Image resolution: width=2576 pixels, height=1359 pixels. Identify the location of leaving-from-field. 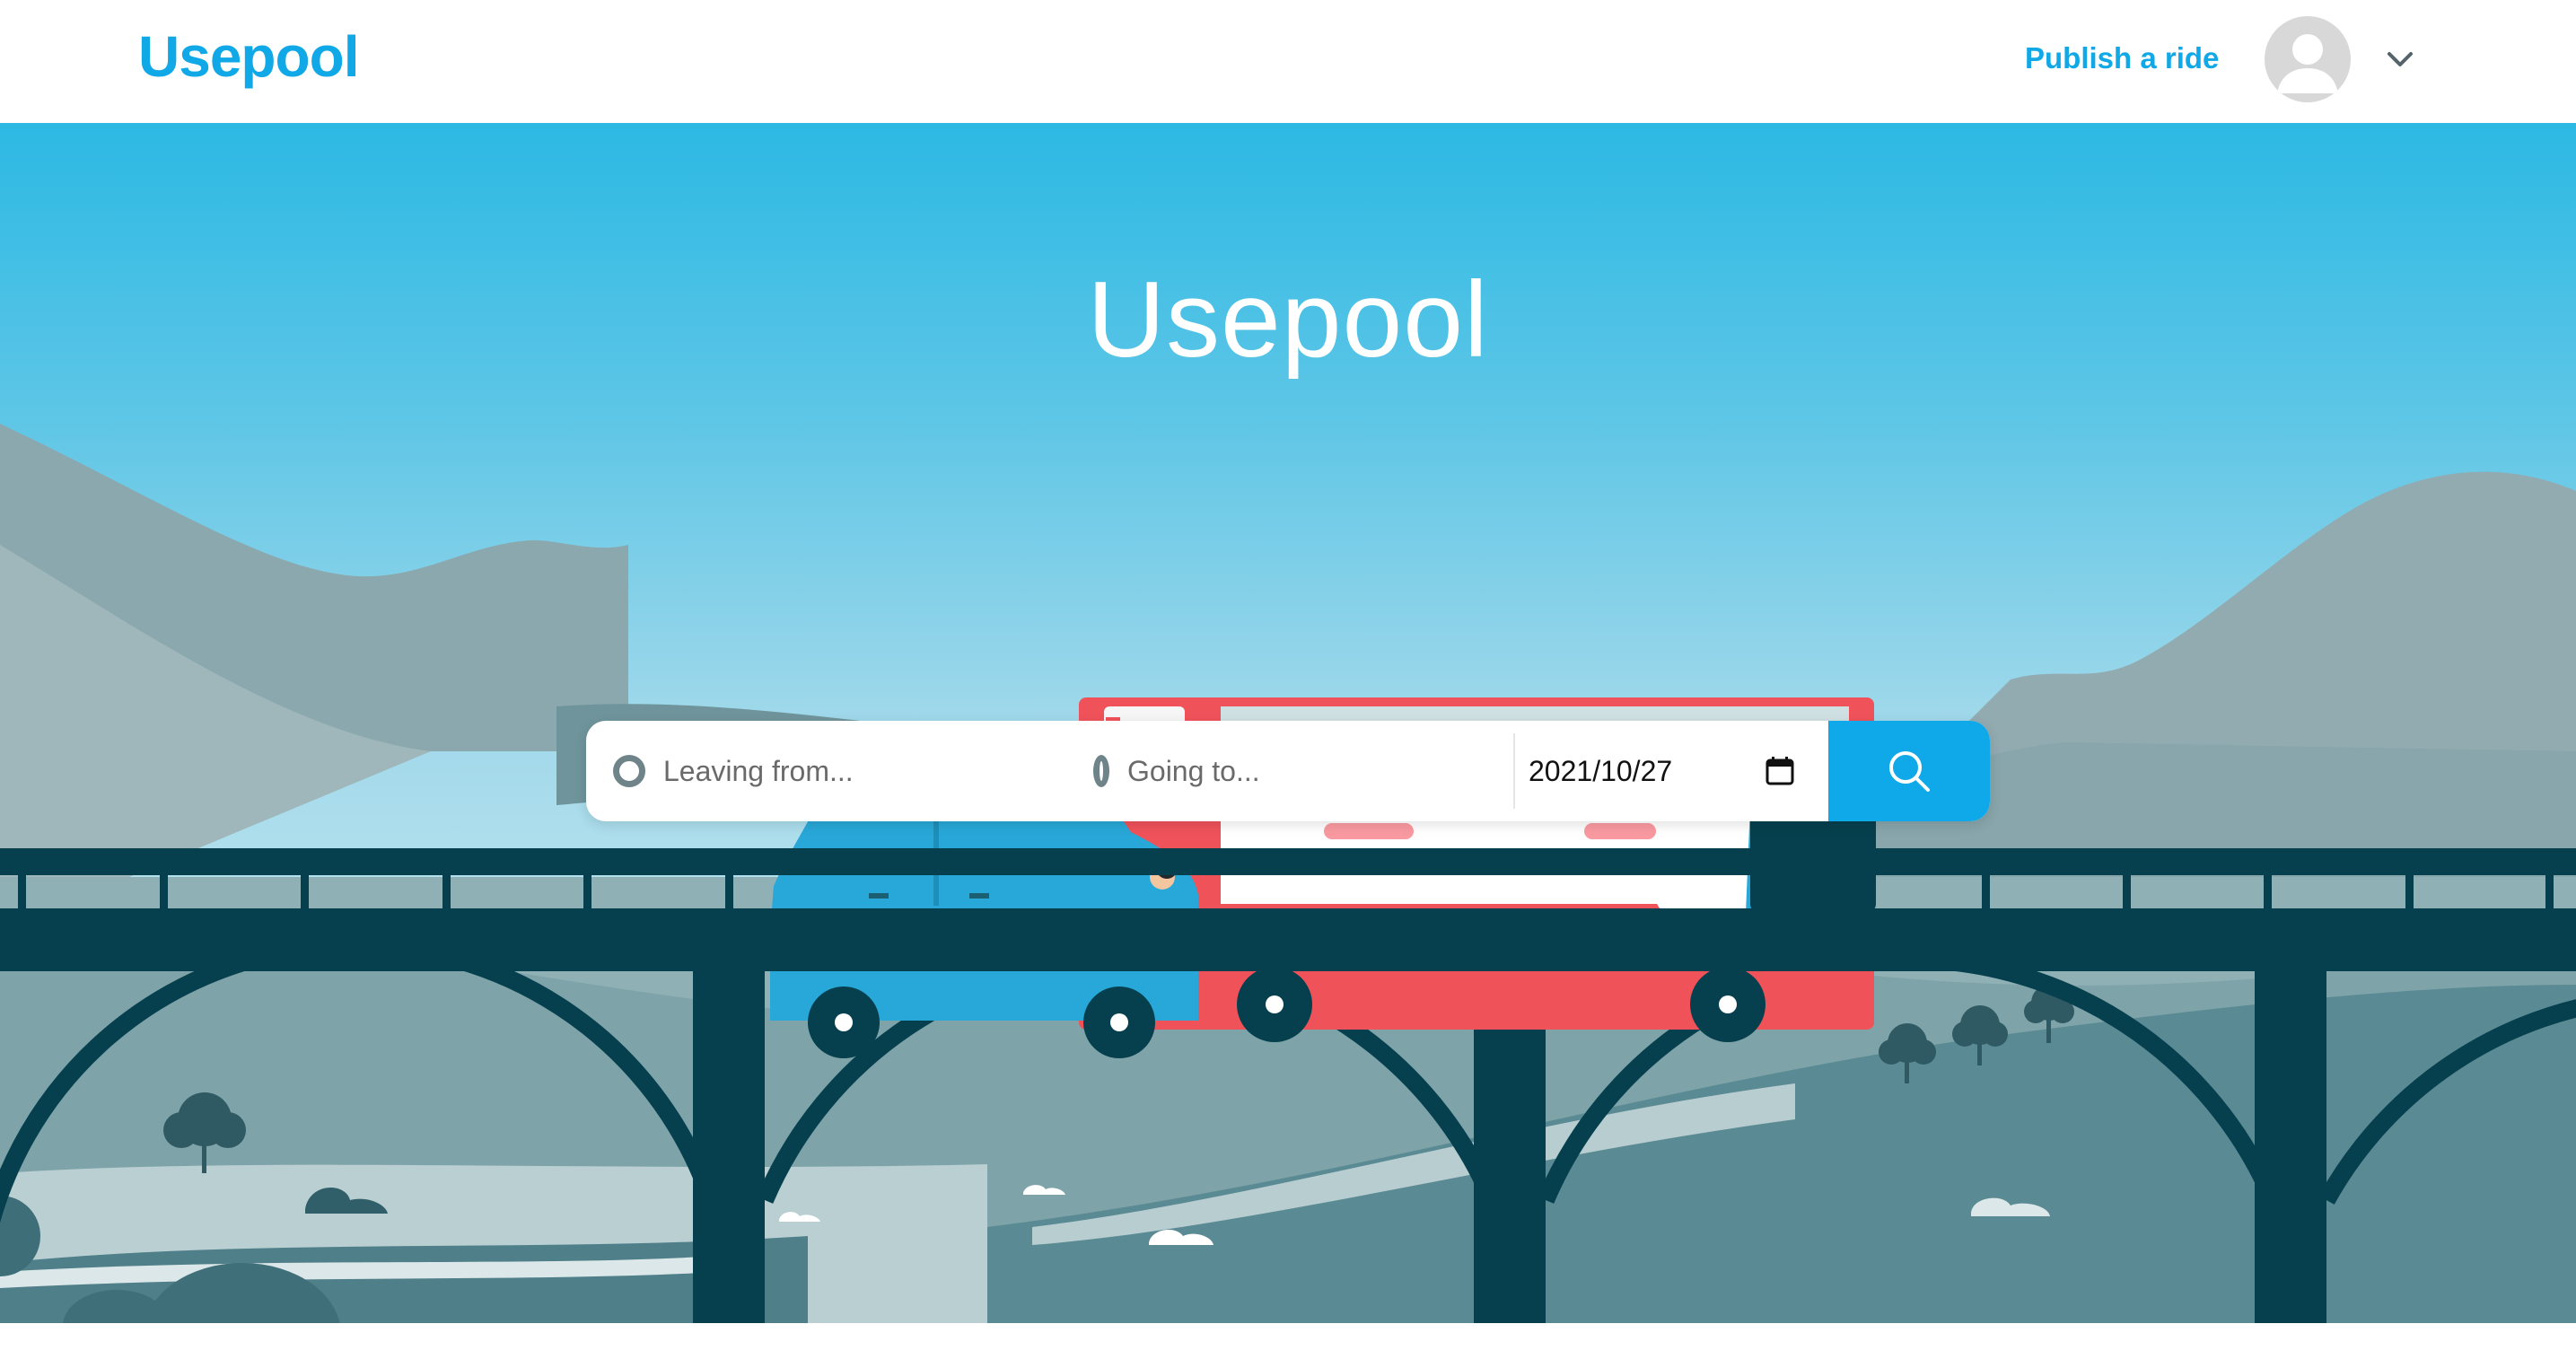
(828, 771).